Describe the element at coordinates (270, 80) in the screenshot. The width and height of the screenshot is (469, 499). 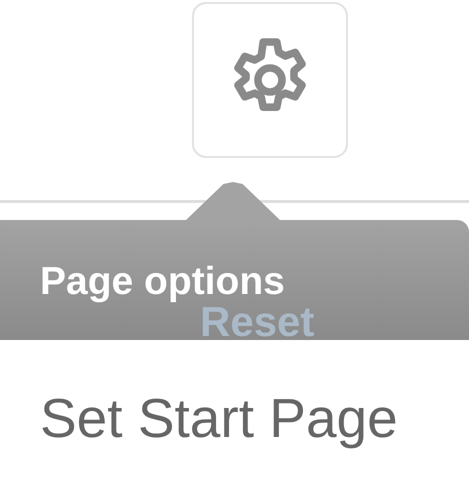
I see `settings-button` at that location.